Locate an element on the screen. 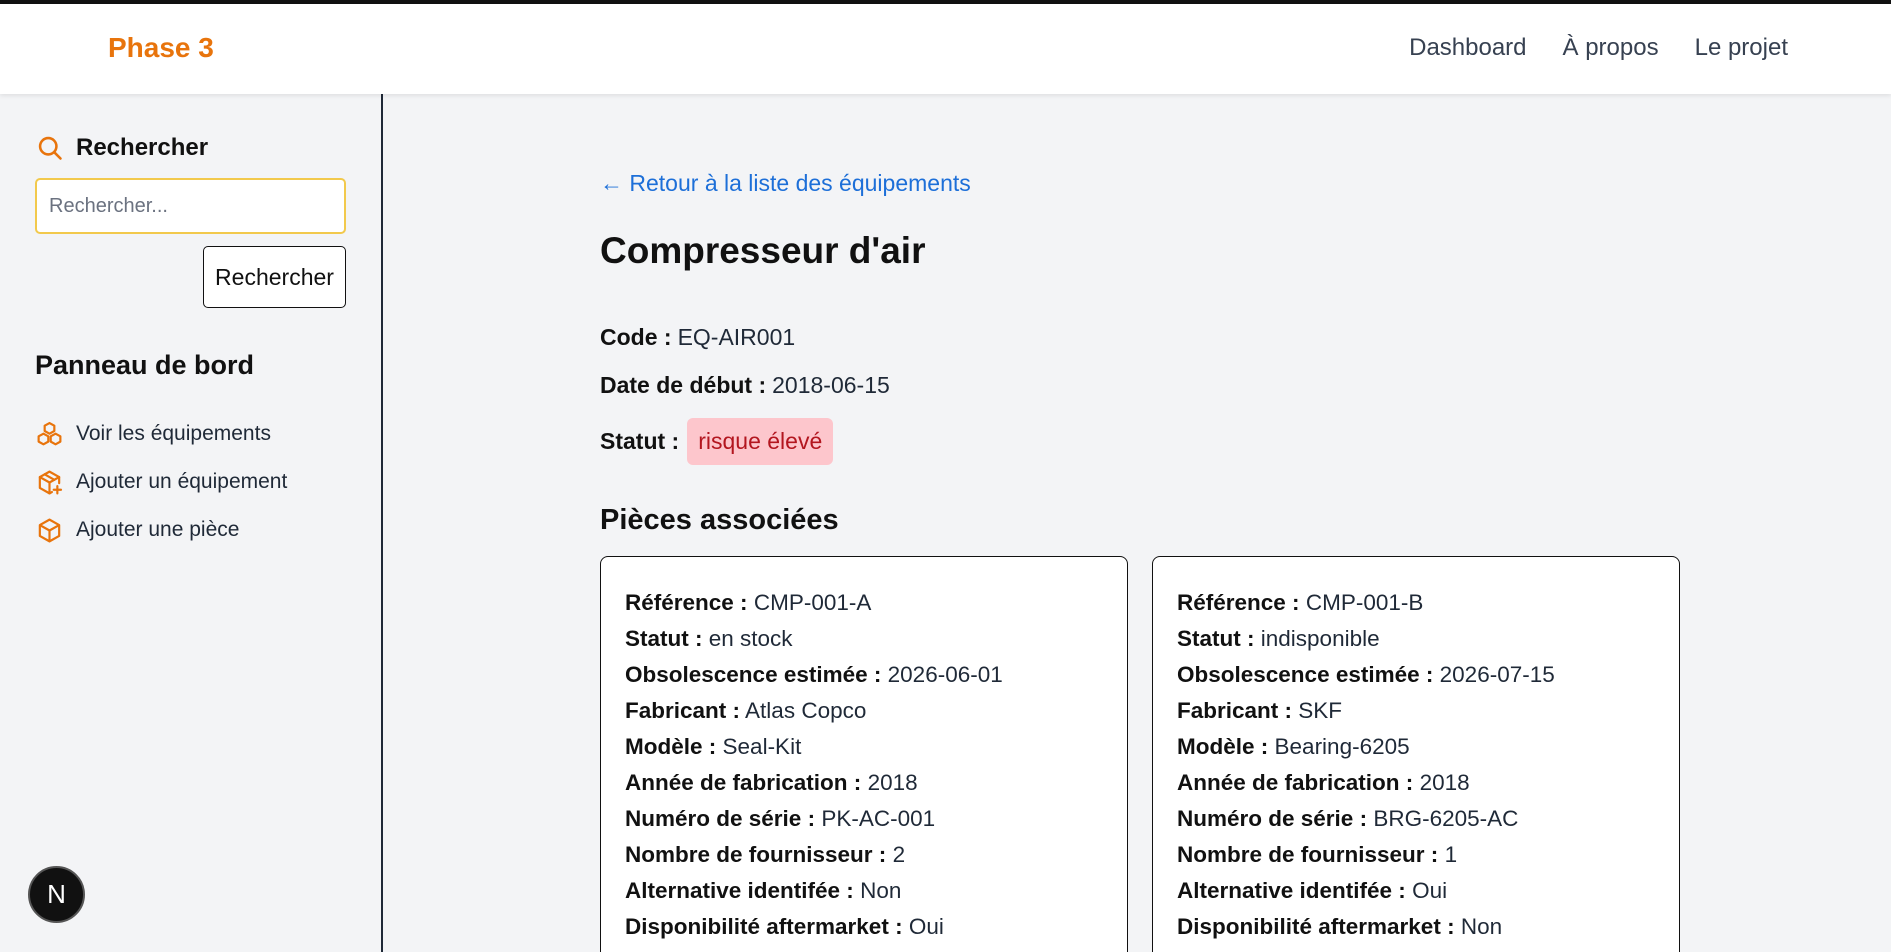 The width and height of the screenshot is (1891, 952). panel-title: Panneau de bord is located at coordinates (145, 365).